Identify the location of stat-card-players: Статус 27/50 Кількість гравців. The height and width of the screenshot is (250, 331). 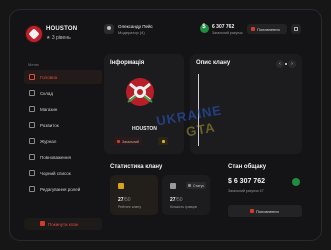
(186, 195).